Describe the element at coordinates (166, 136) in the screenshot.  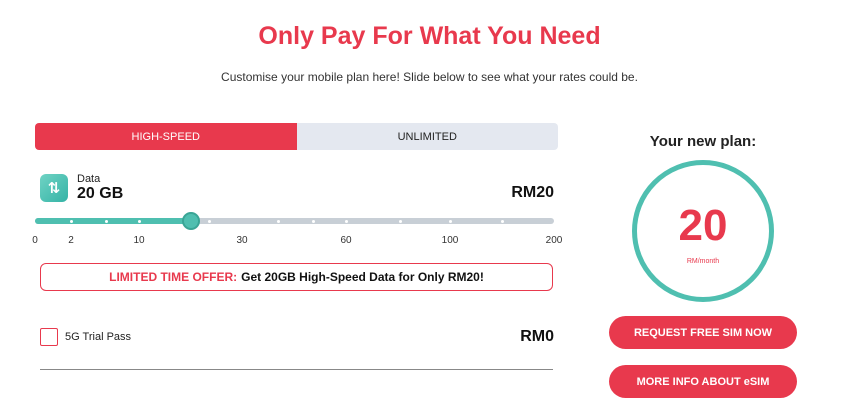
I see `tab-high-speed: HIGH-SPEED` at that location.